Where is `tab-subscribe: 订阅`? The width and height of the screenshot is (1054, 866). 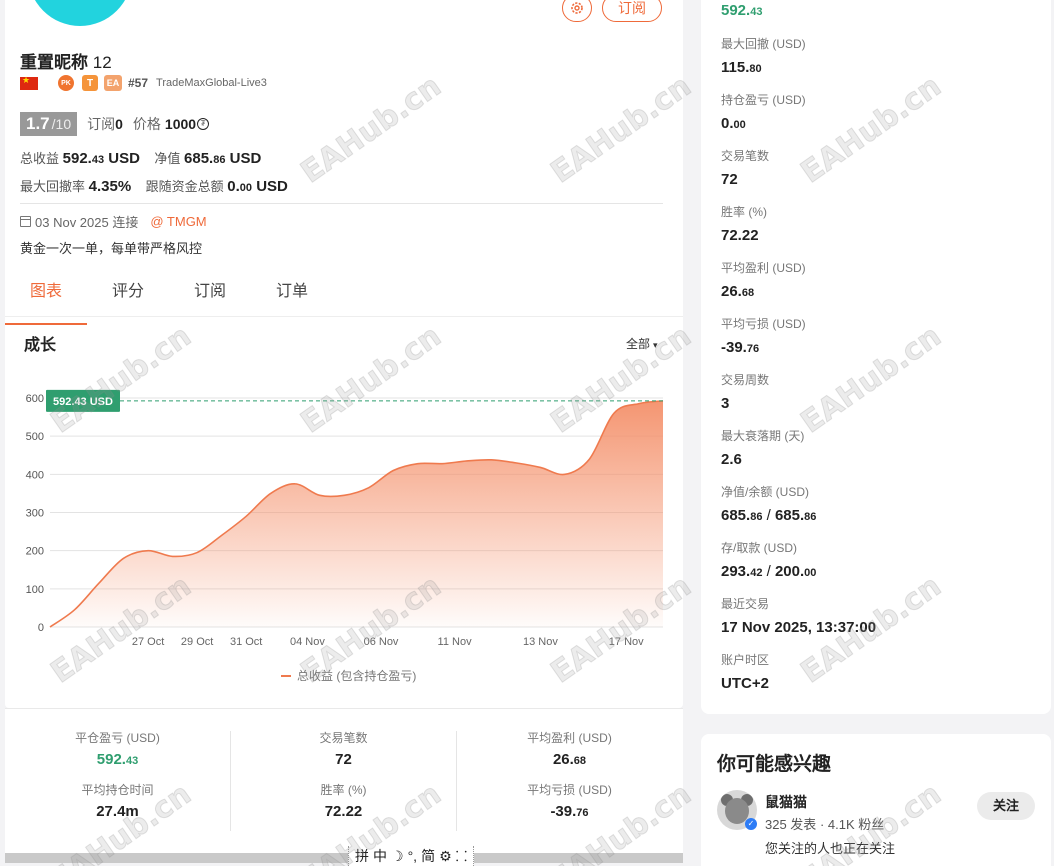 tab-subscribe: 订阅 is located at coordinates (210, 296).